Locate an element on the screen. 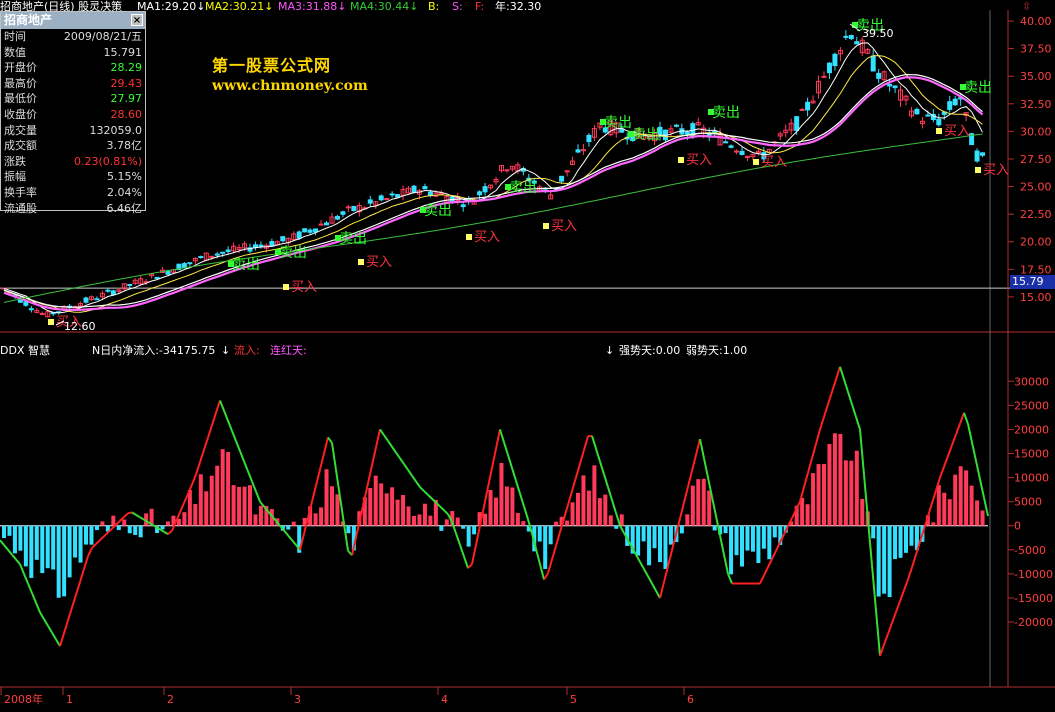  legend-item: 年:32.30 is located at coordinates (518, 7).